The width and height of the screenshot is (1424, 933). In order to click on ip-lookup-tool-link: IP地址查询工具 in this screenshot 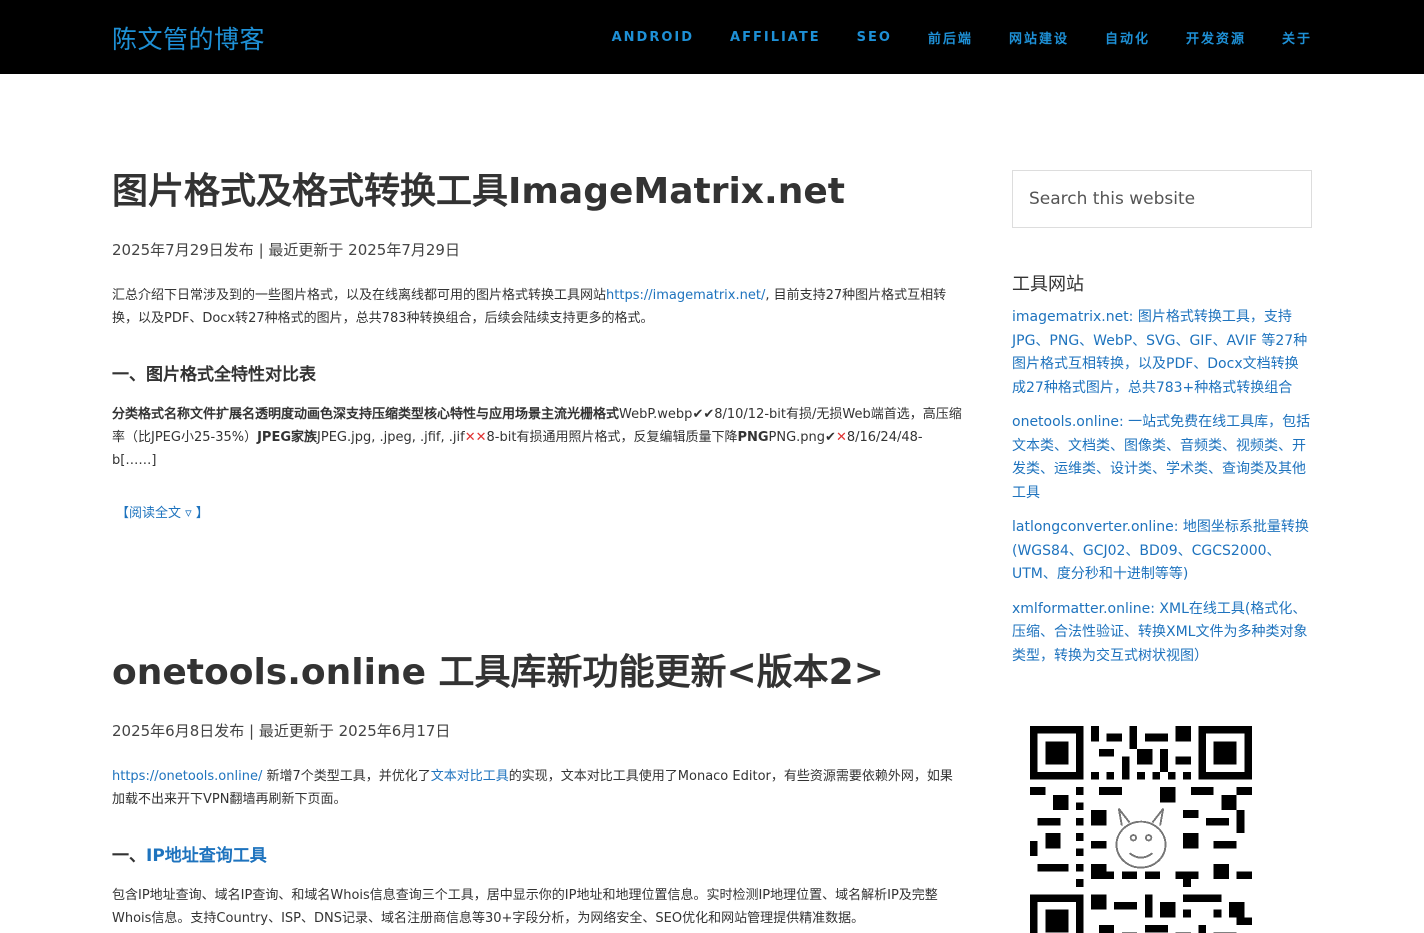, I will do `click(206, 856)`.